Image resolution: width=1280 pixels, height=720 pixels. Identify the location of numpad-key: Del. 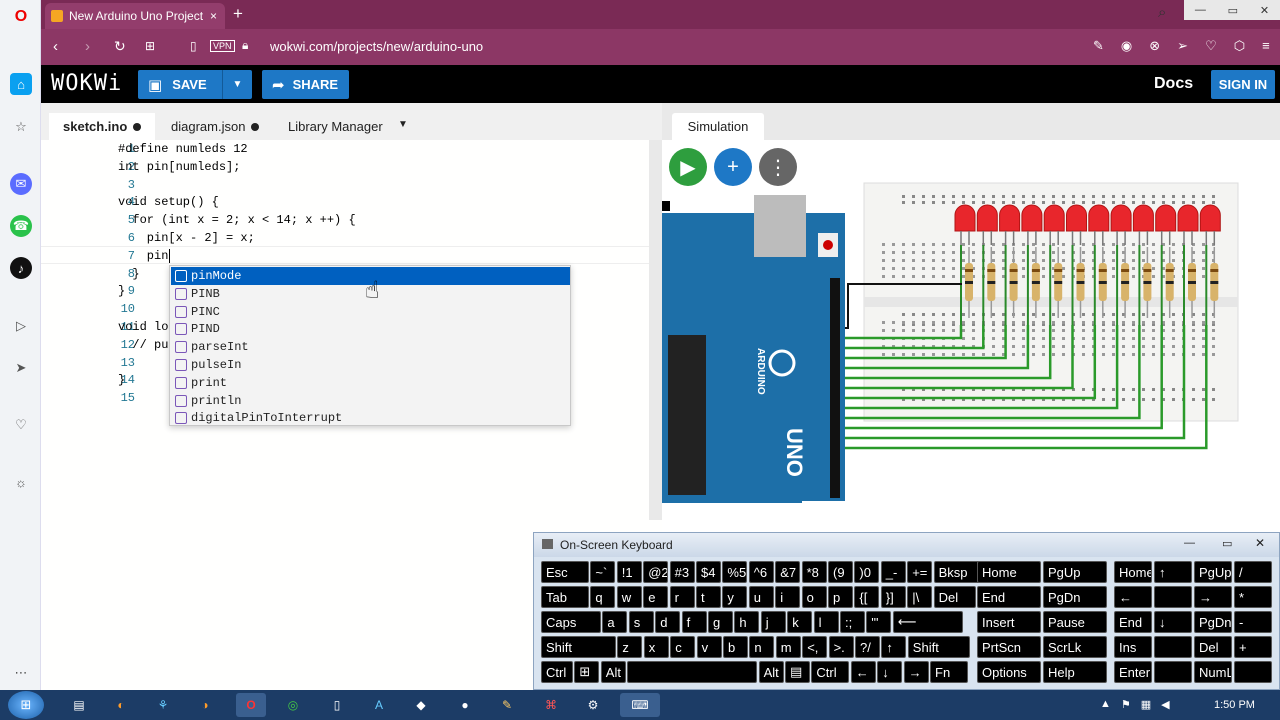
(1213, 647).